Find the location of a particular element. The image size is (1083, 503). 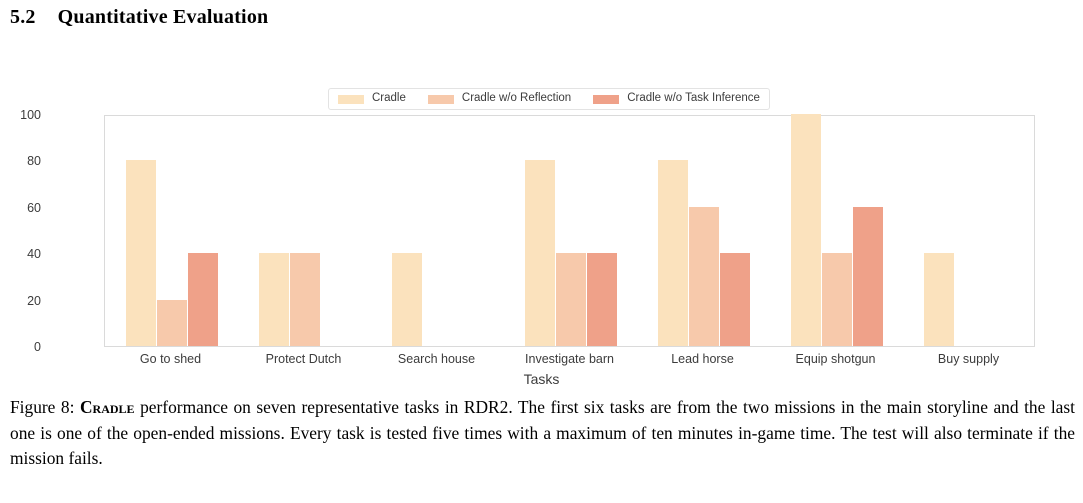

legend-label: Cradle is located at coordinates (389, 98).